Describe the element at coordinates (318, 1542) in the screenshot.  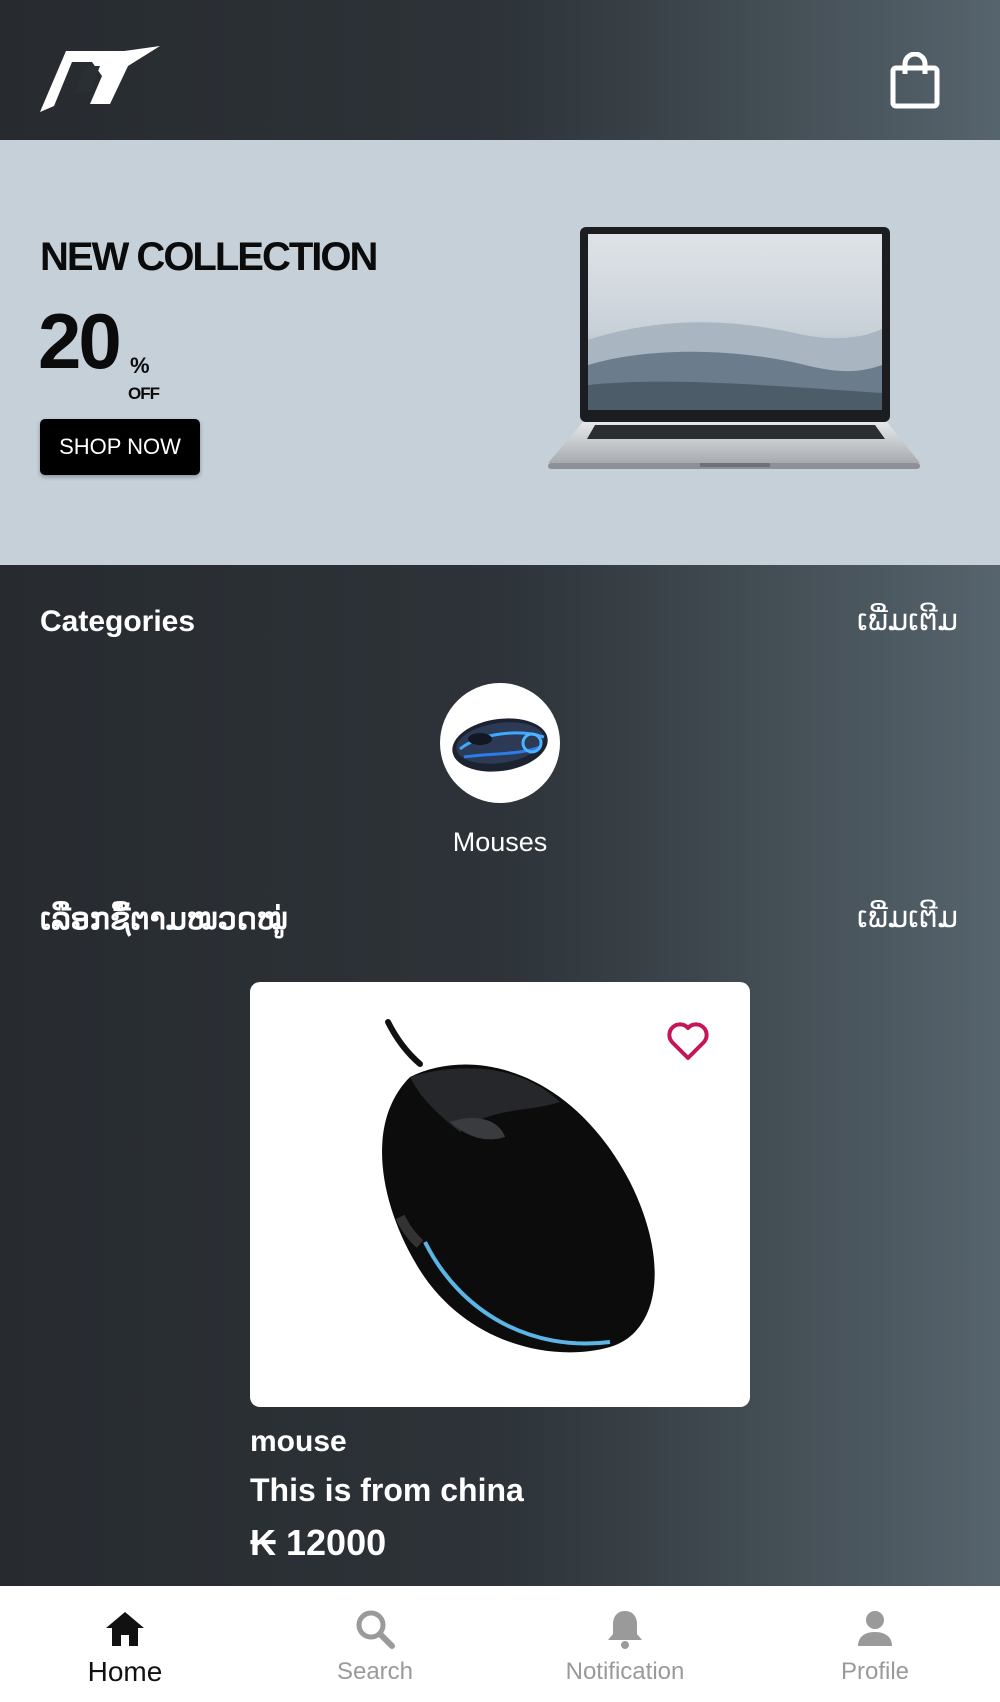
I see `product-price: ₭ 12000` at that location.